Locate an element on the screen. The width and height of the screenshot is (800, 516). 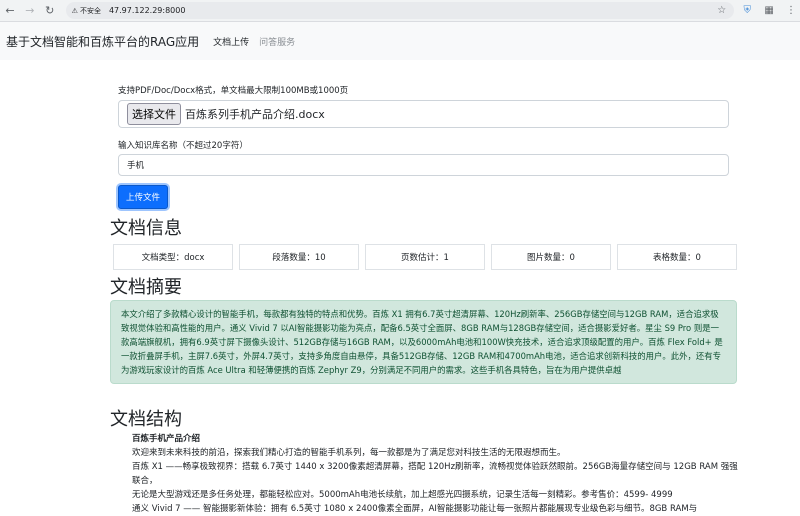
upload-button: 上传文件 is located at coordinates (143, 197).